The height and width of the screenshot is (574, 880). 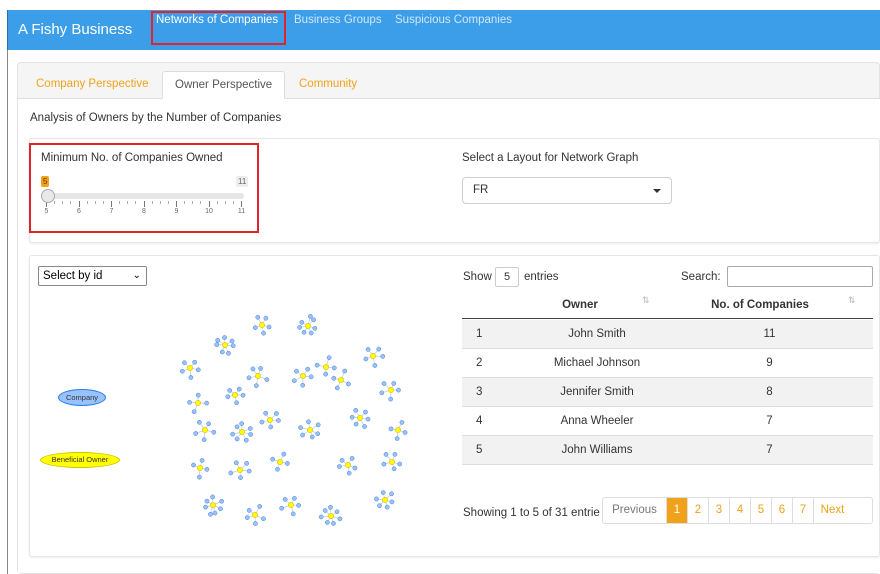 What do you see at coordinates (739, 510) in the screenshot?
I see `pagination-page-4: 4` at bounding box center [739, 510].